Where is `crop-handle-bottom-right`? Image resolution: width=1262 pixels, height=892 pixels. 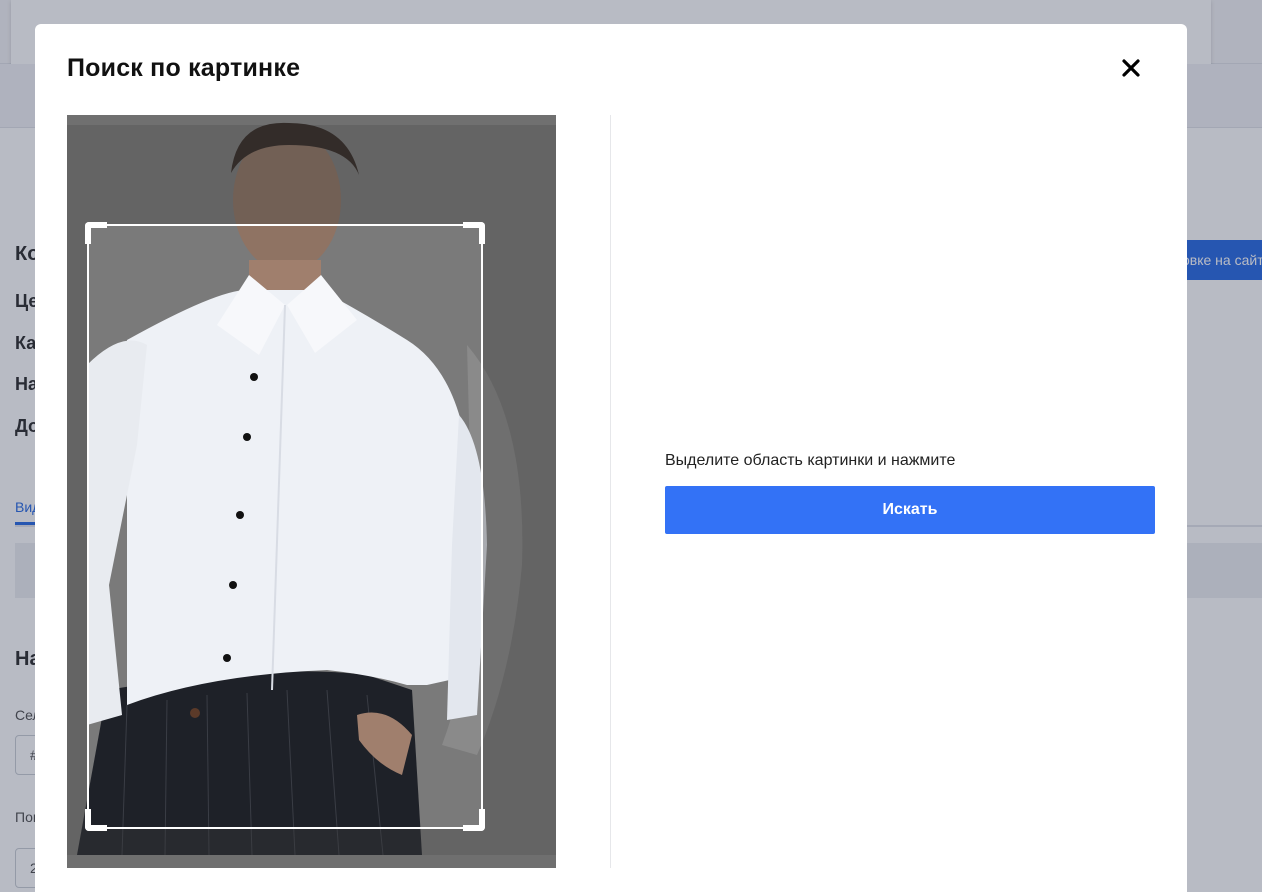 crop-handle-bottom-right is located at coordinates (474, 820).